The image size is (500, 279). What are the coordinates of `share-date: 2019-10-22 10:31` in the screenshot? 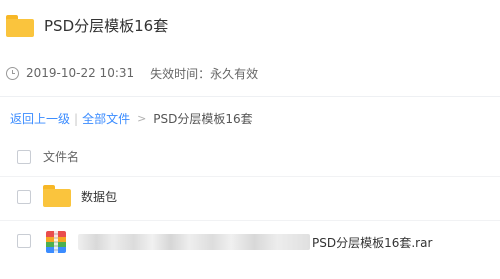 It's located at (80, 73).